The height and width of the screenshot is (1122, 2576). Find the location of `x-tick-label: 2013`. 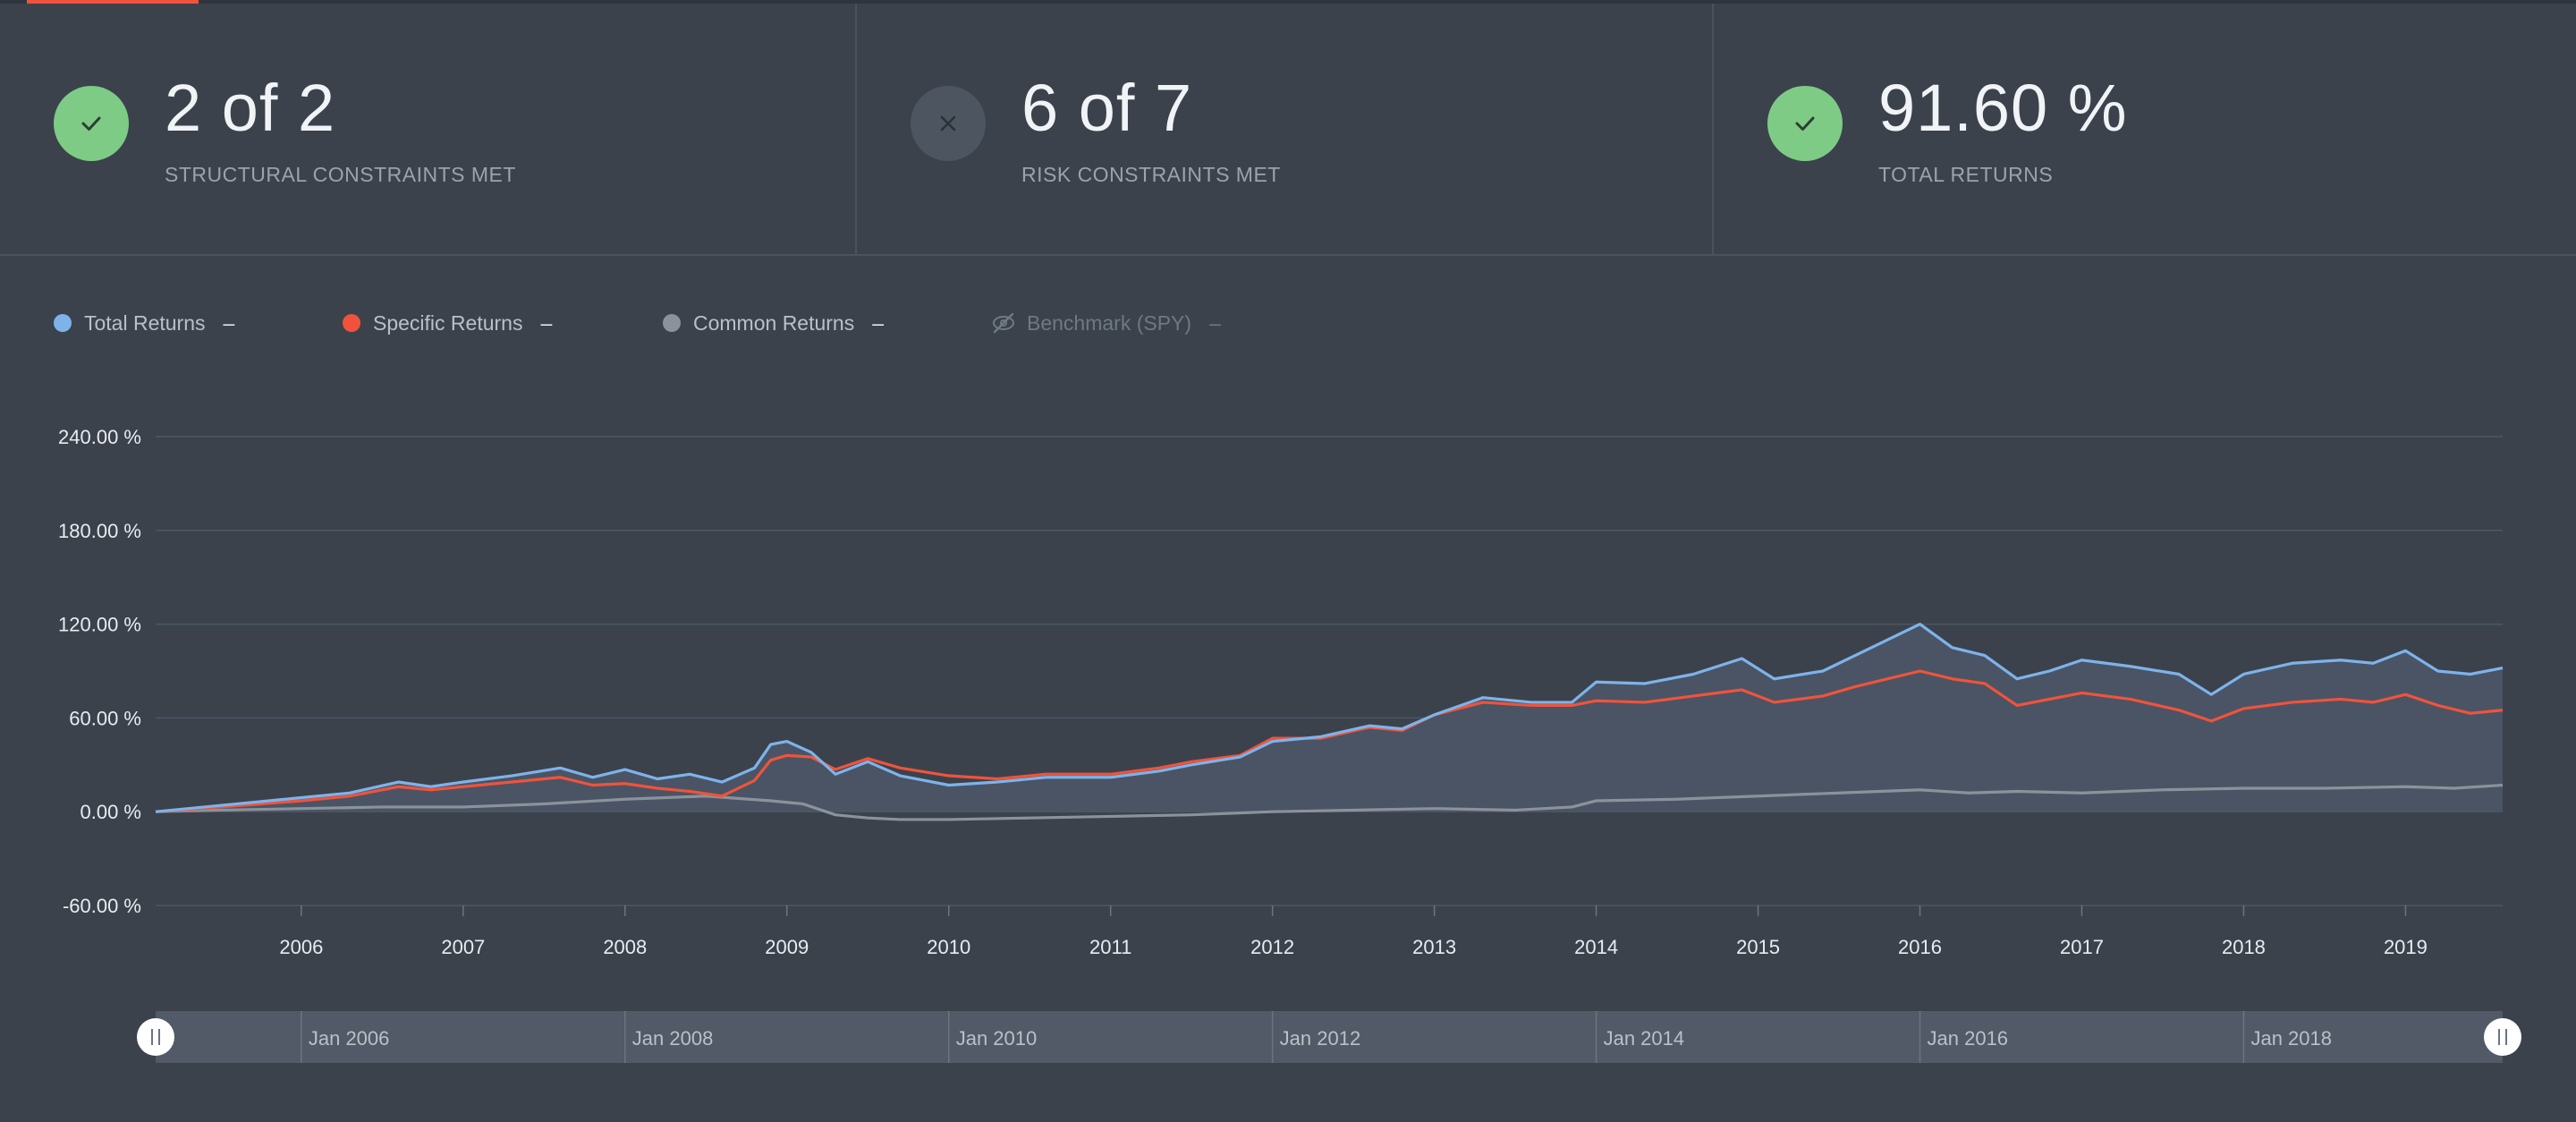

x-tick-label: 2013 is located at coordinates (1434, 947).